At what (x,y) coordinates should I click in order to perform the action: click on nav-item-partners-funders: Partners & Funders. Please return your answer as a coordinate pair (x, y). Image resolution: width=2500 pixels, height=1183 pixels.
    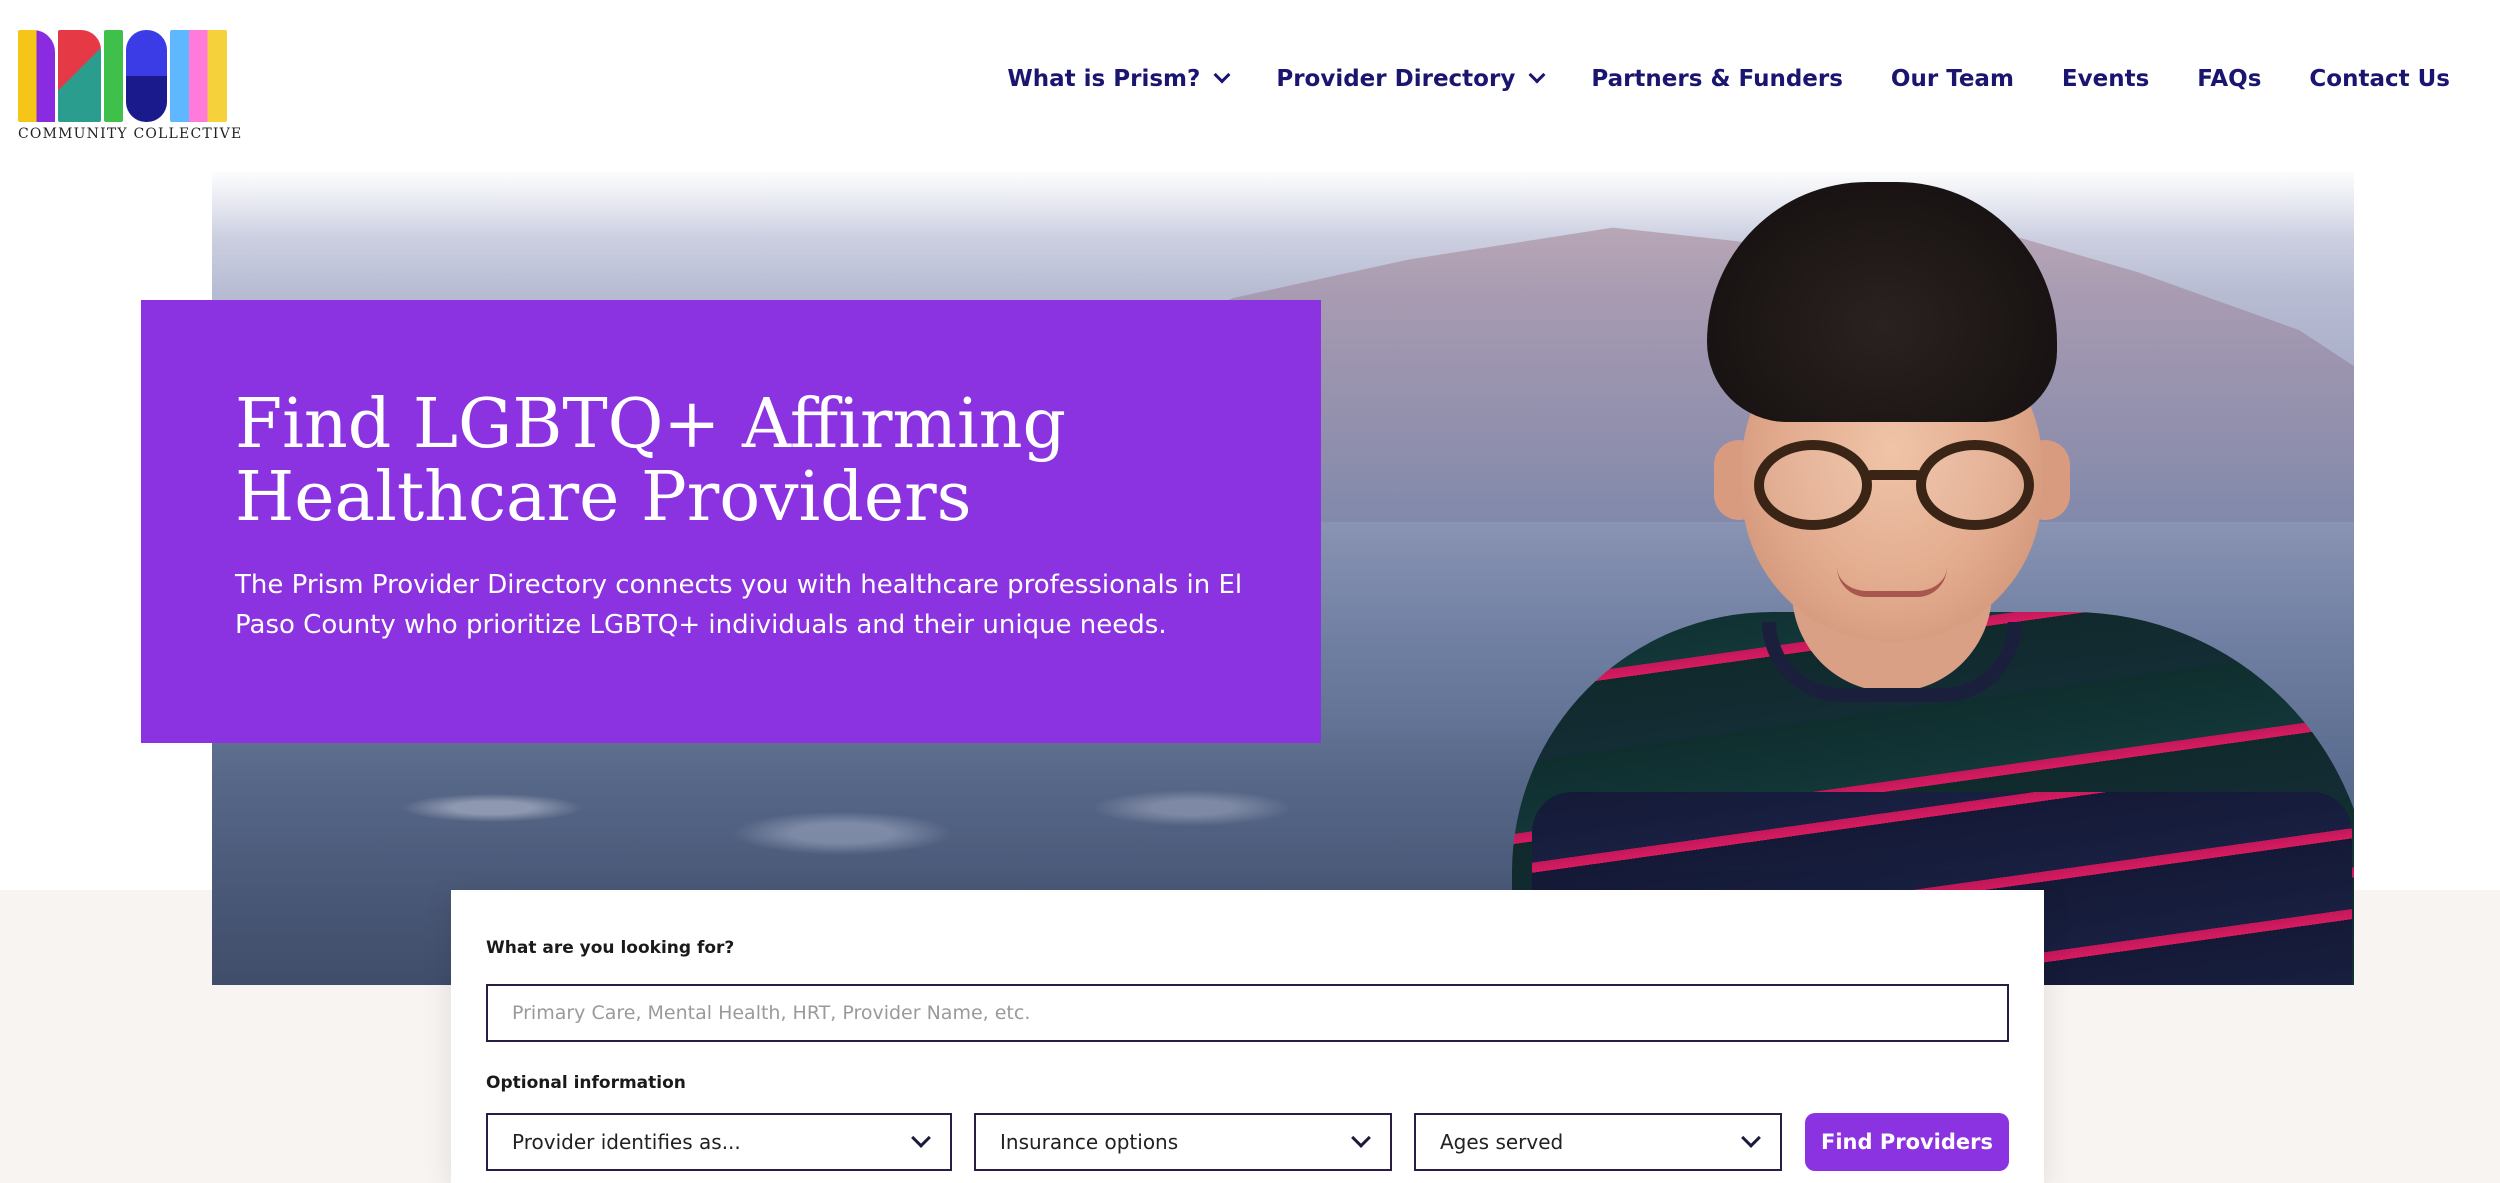
    Looking at the image, I should click on (1717, 79).